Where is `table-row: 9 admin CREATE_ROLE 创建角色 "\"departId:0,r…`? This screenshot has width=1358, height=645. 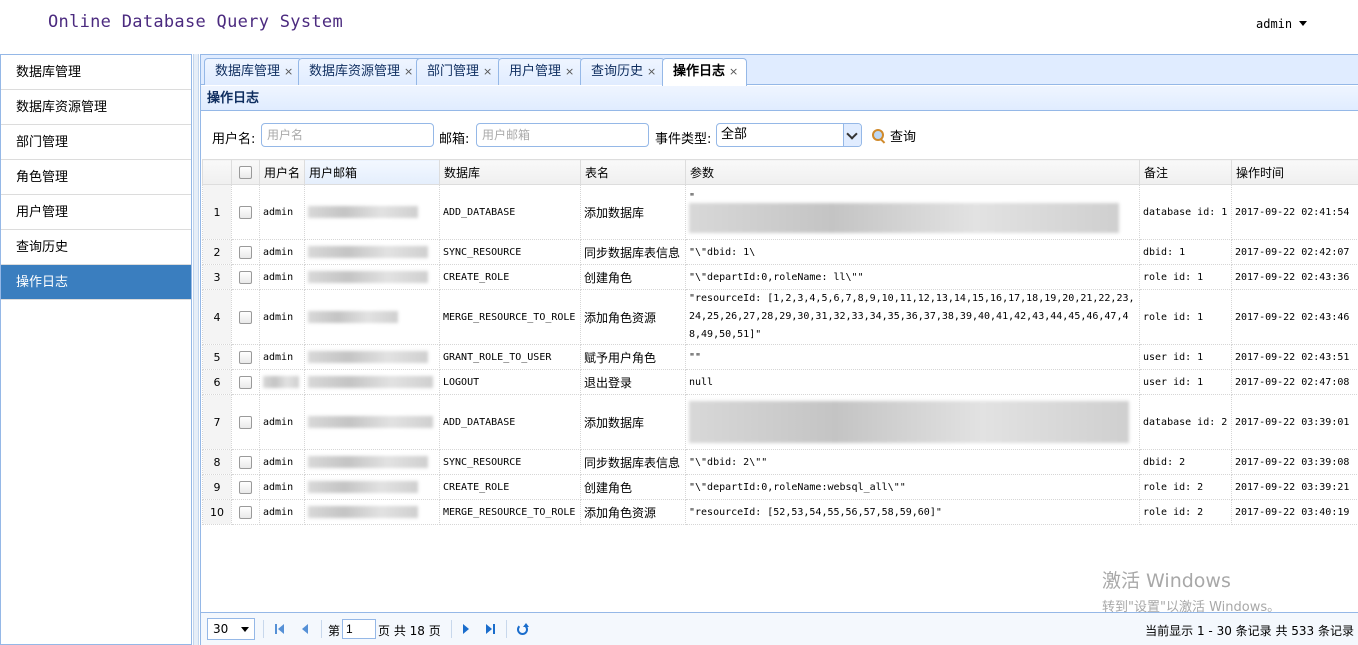 table-row: 9 admin CREATE_ROLE 创建角色 "\"departId:0,r… is located at coordinates (780, 487).